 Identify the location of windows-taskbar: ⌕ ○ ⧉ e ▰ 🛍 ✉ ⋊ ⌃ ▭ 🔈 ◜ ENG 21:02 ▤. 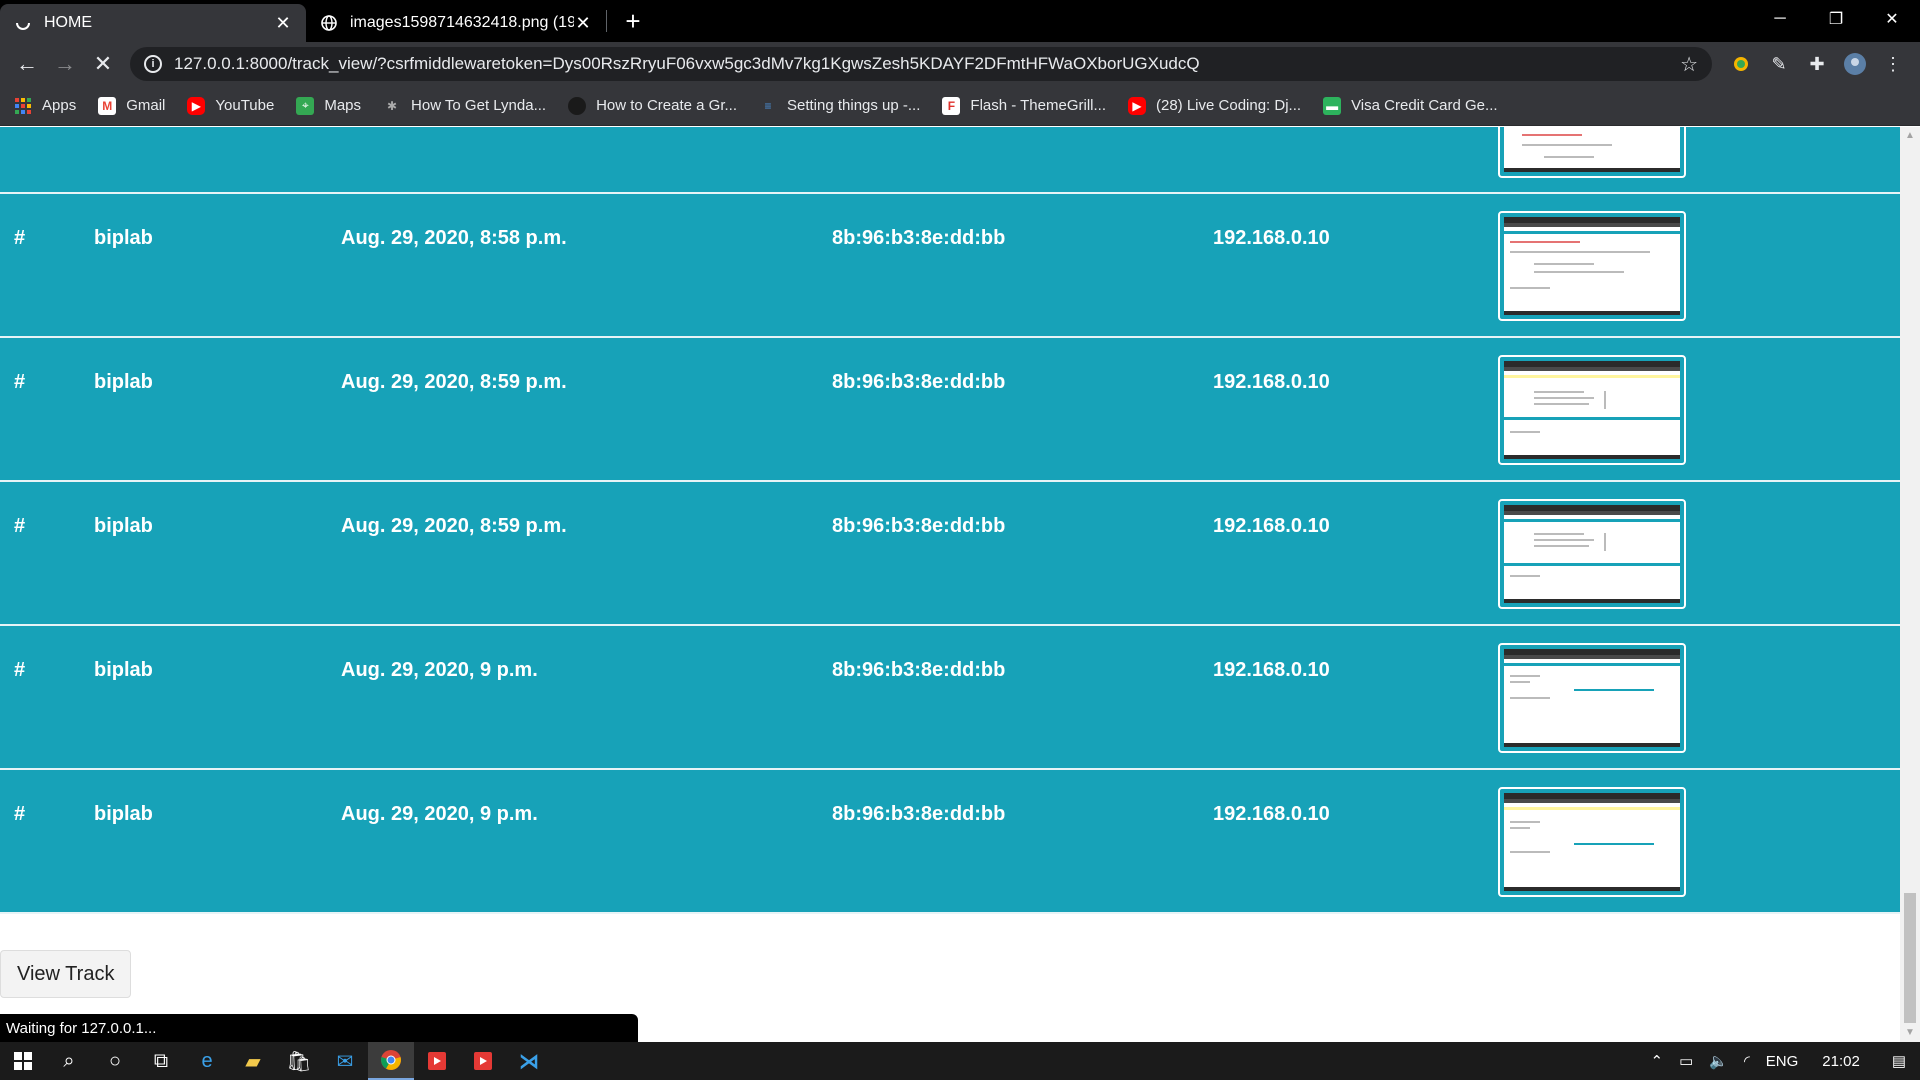
(960, 1061).